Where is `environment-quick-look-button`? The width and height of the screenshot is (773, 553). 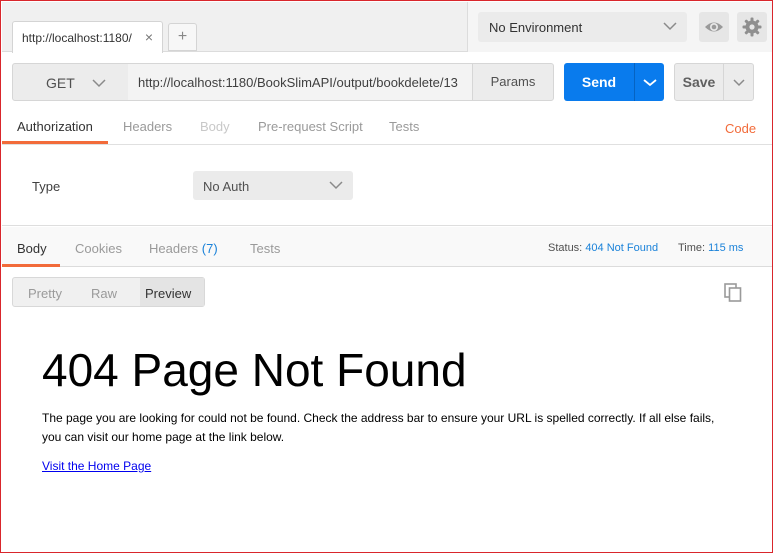
environment-quick-look-button is located at coordinates (714, 27).